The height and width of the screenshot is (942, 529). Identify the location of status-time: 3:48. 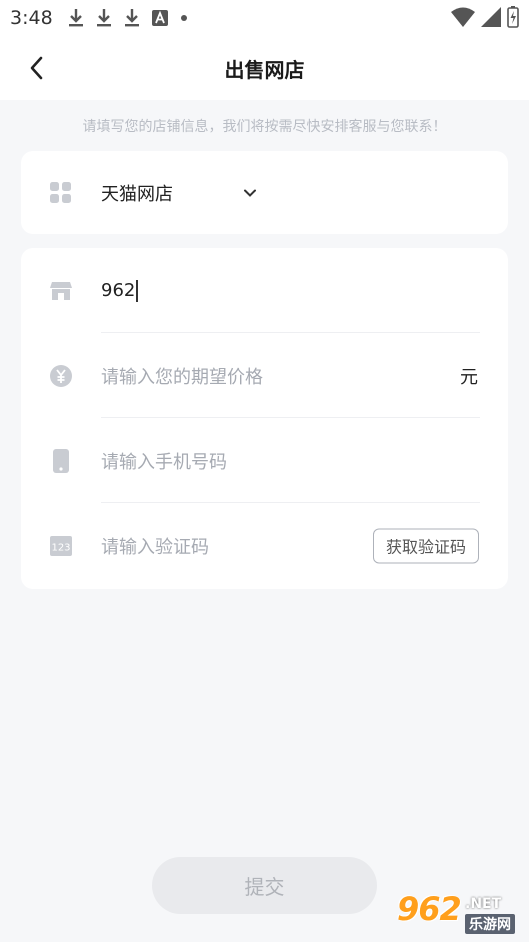
(31, 18).